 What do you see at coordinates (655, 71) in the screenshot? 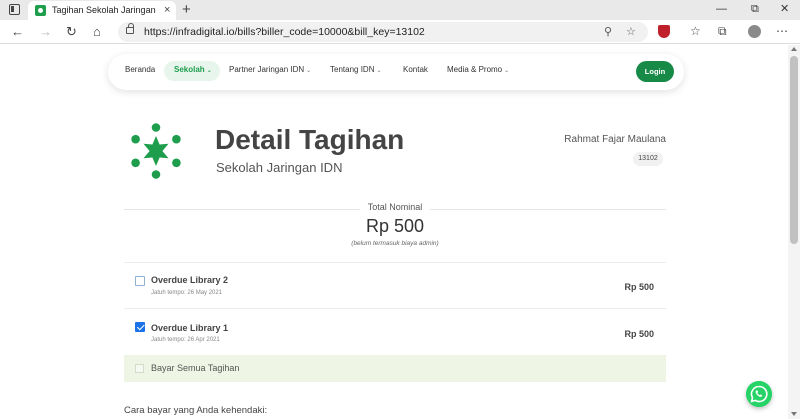
I see `login-button: Login` at bounding box center [655, 71].